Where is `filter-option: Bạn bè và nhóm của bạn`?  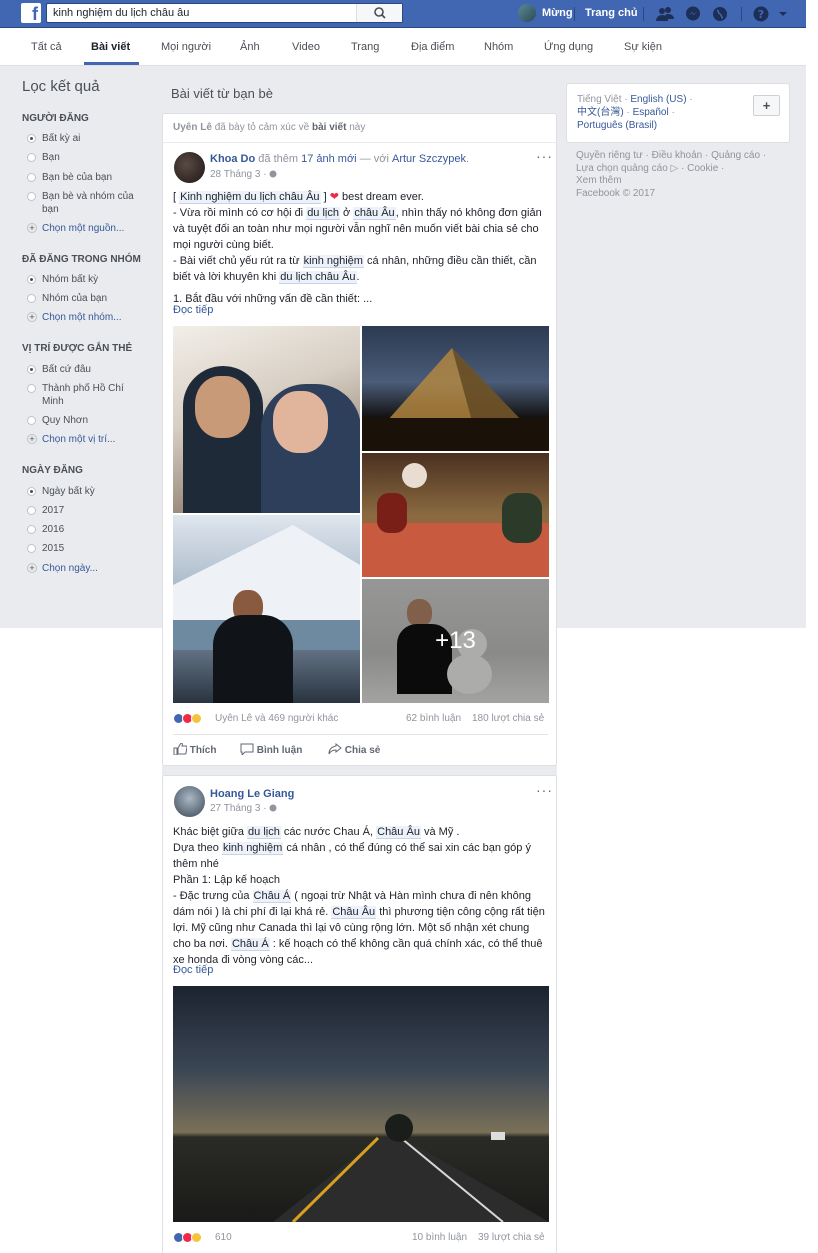 filter-option: Bạn bè và nhóm của bạn is located at coordinates (87, 203).